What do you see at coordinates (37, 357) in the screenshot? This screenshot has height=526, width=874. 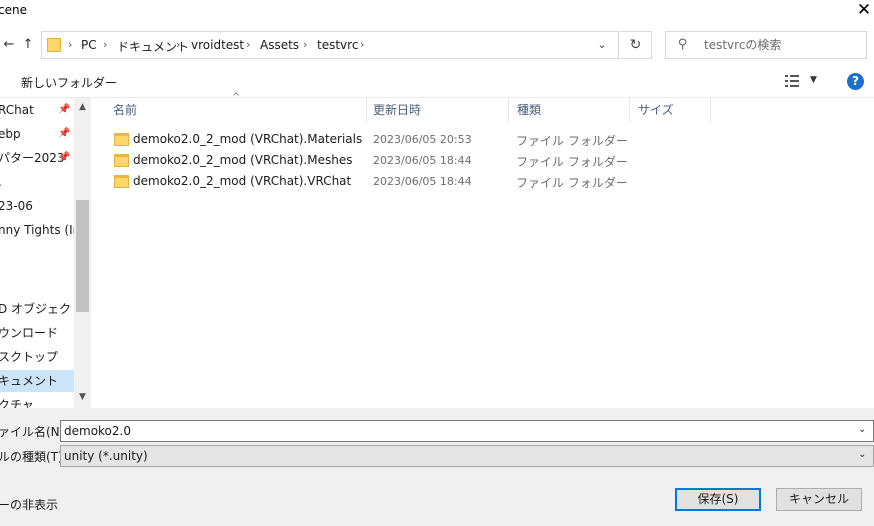 I see `sidebar-item-desktop: スクトップ` at bounding box center [37, 357].